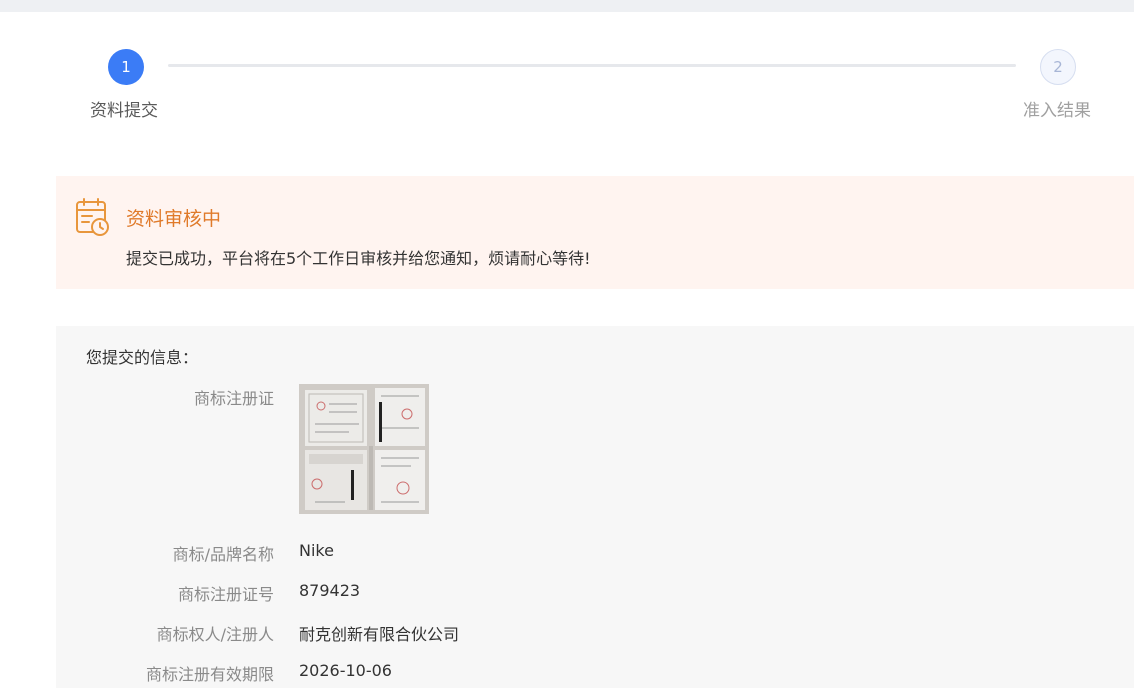  I want to click on registration-number-label: 商标注册证号, so click(225, 594).